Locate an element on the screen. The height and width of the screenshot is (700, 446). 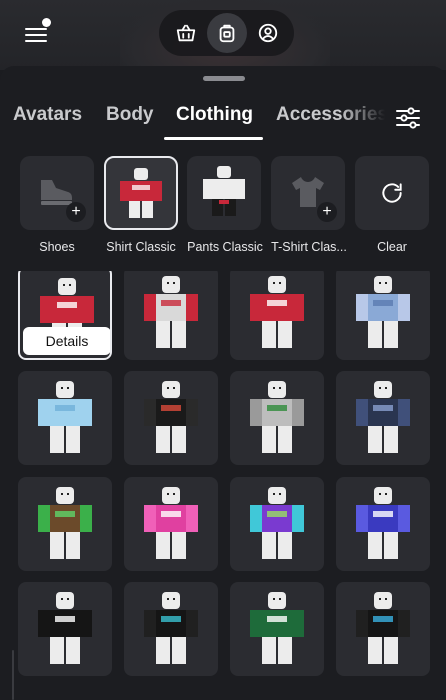
pants-thumbnail is located at coordinates (224, 191).